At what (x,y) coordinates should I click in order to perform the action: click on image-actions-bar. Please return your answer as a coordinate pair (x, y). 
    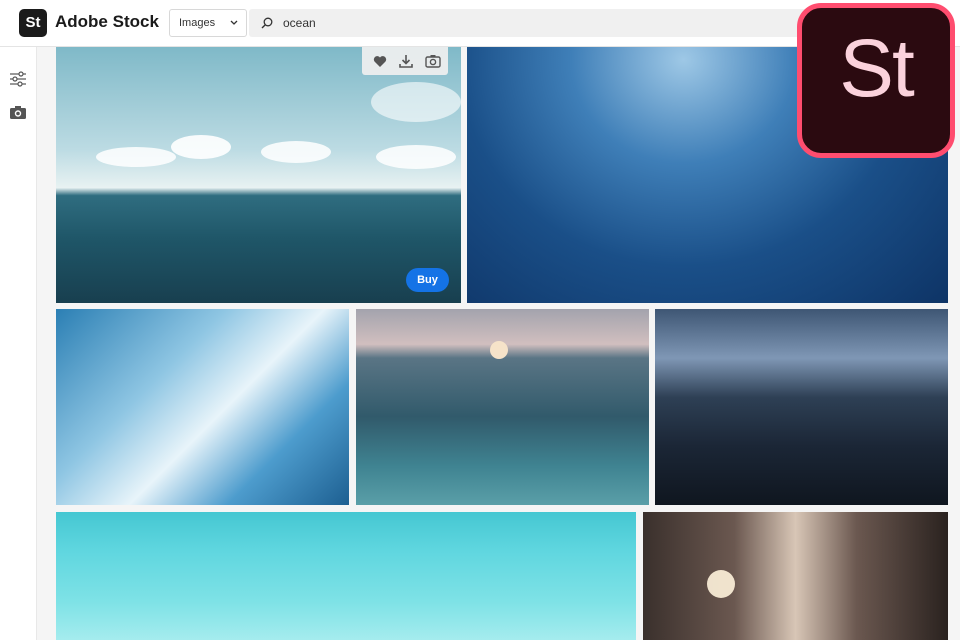
    Looking at the image, I should click on (405, 61).